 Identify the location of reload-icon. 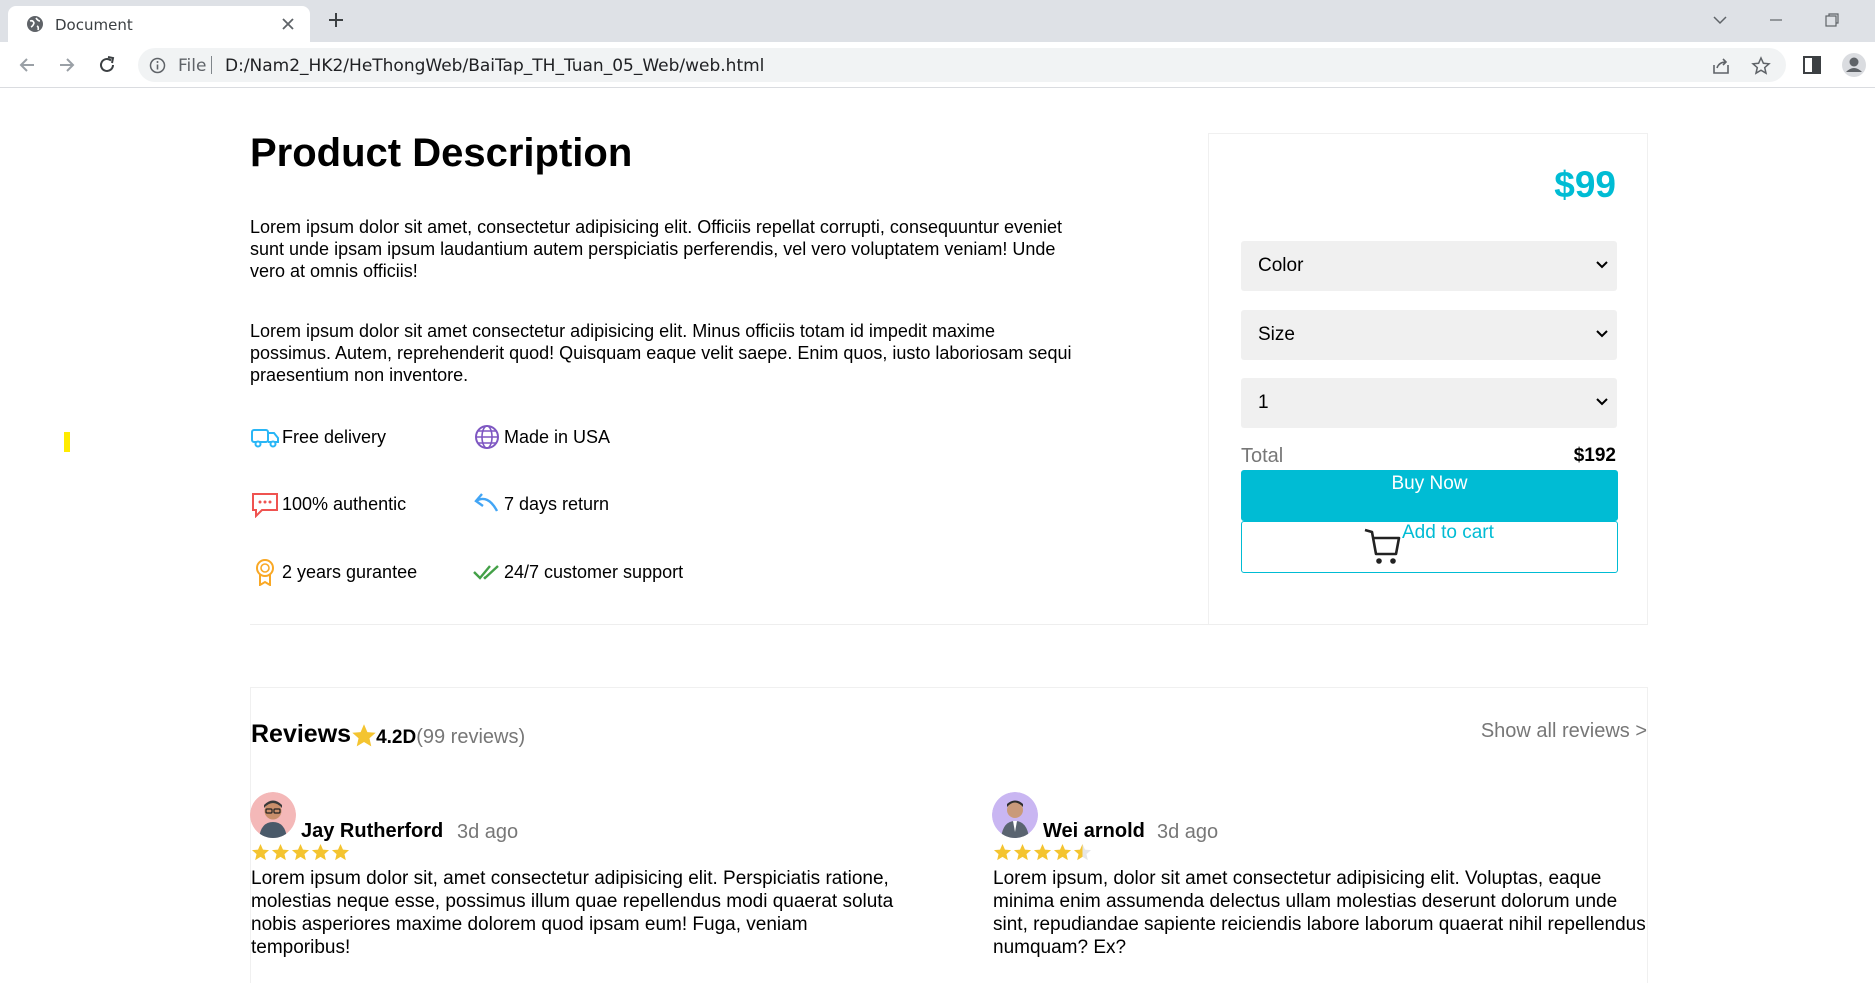
(107, 65).